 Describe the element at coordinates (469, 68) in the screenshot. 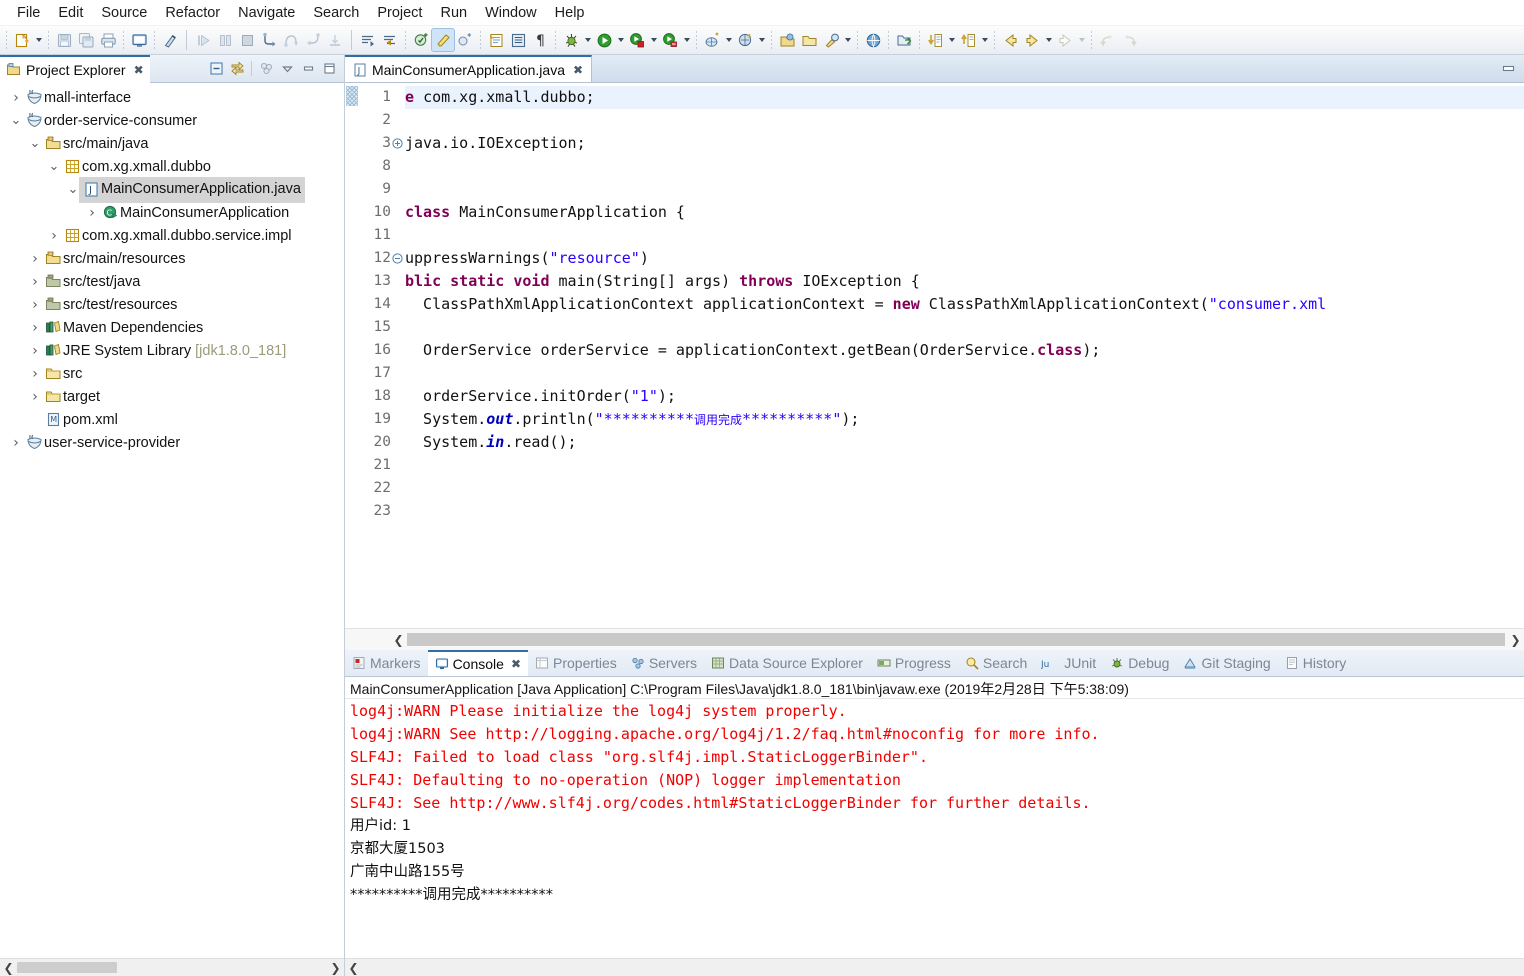

I see `tab-mainconsumerapplication: J MainConsumerApplication.java ✖` at that location.